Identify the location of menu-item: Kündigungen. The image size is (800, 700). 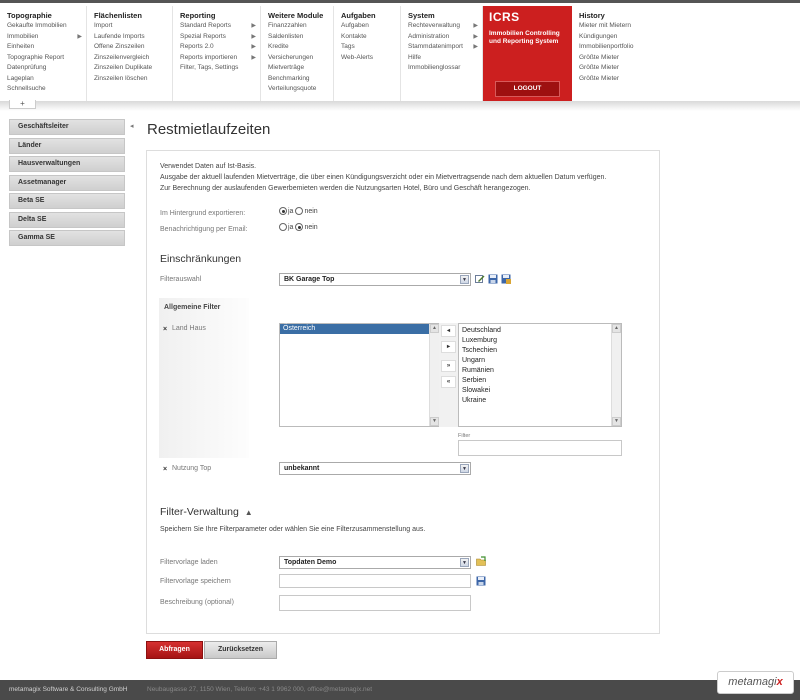
(618, 37).